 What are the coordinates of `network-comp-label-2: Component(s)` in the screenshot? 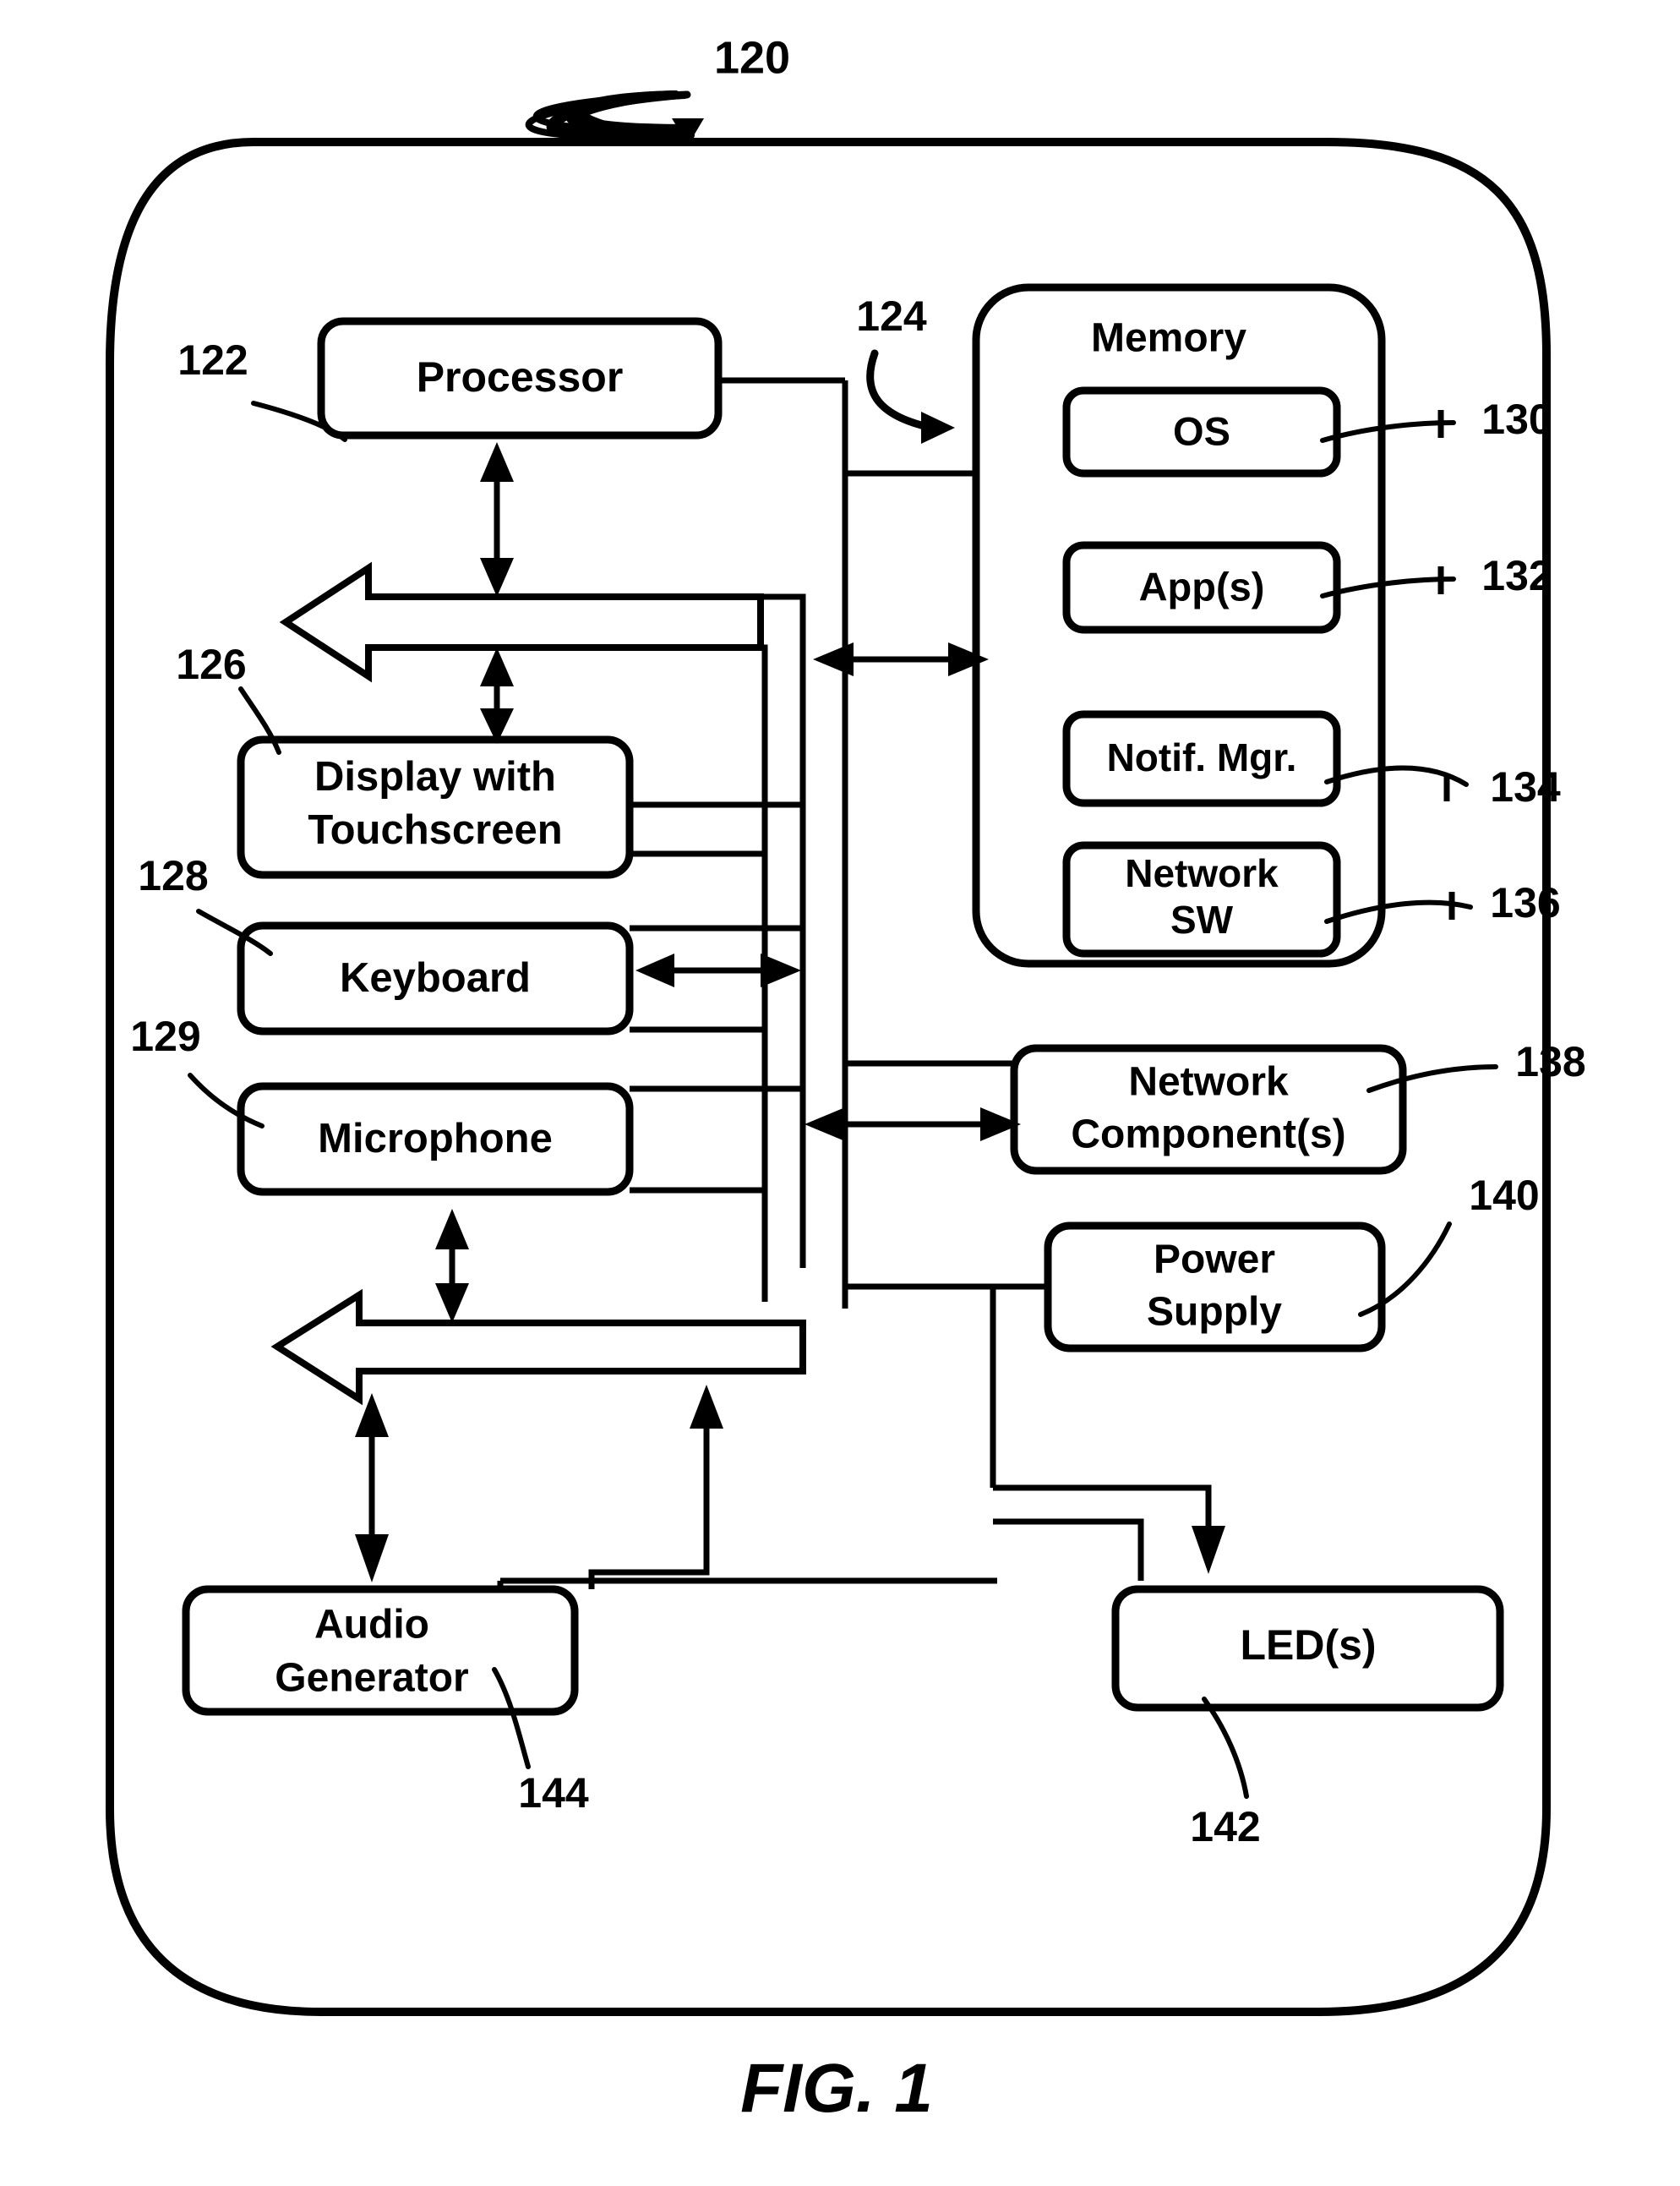 It's located at (1208, 1134).